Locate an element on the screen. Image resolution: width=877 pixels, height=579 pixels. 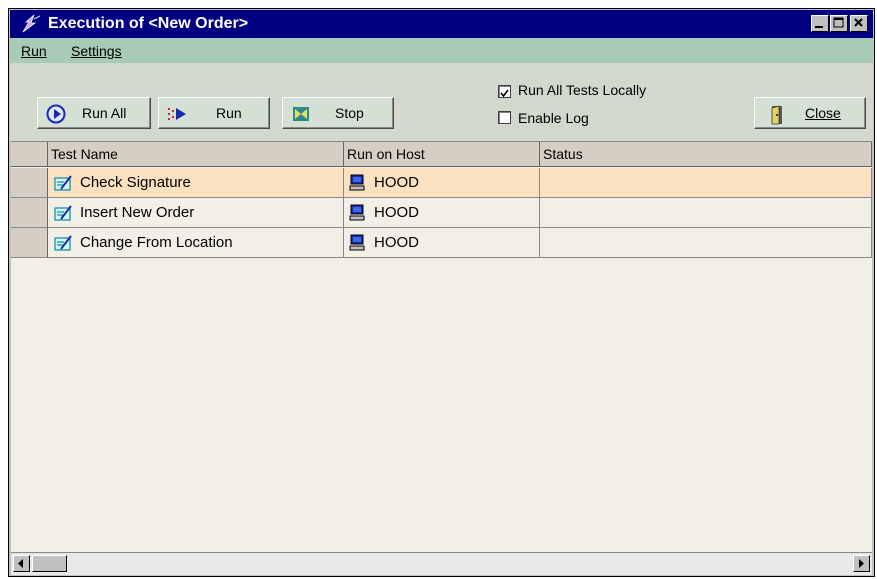
play-circle-icon is located at coordinates (56, 114).